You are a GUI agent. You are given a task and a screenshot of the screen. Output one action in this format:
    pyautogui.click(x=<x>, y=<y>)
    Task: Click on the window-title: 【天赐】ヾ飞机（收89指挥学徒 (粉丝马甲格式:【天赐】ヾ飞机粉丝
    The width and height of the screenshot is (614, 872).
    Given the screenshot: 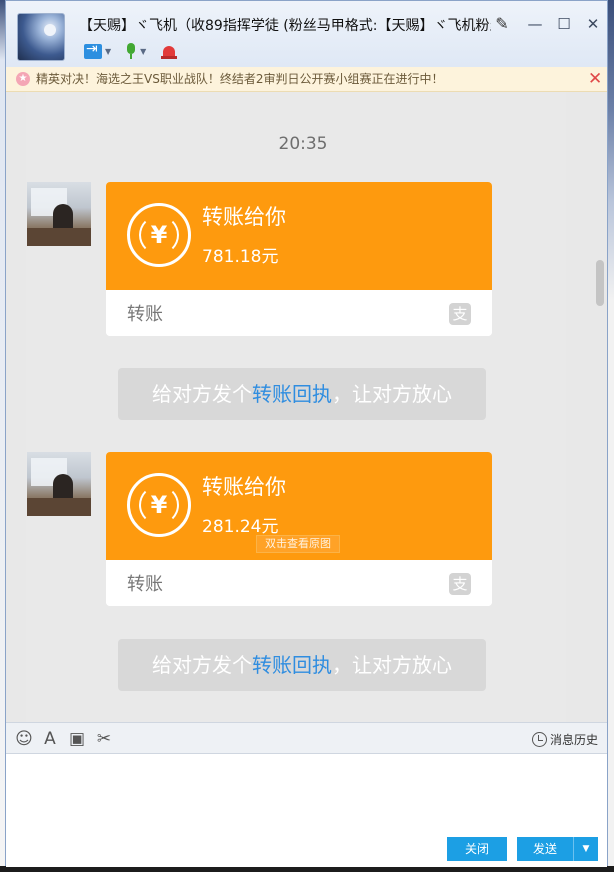 What is the action you would take?
    pyautogui.click(x=285, y=26)
    